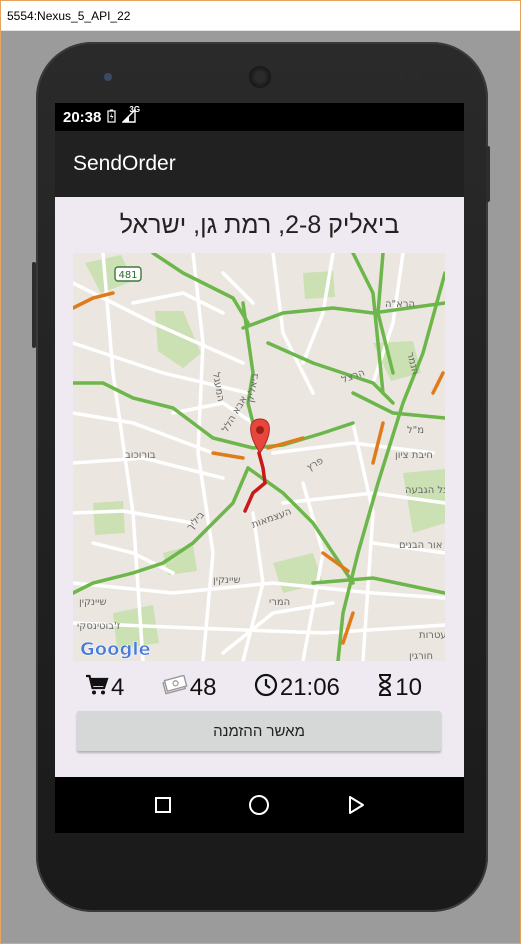 Image resolution: width=521 pixels, height=944 pixels. What do you see at coordinates (432, 635) in the screenshot?
I see `map-label: עטרות` at bounding box center [432, 635].